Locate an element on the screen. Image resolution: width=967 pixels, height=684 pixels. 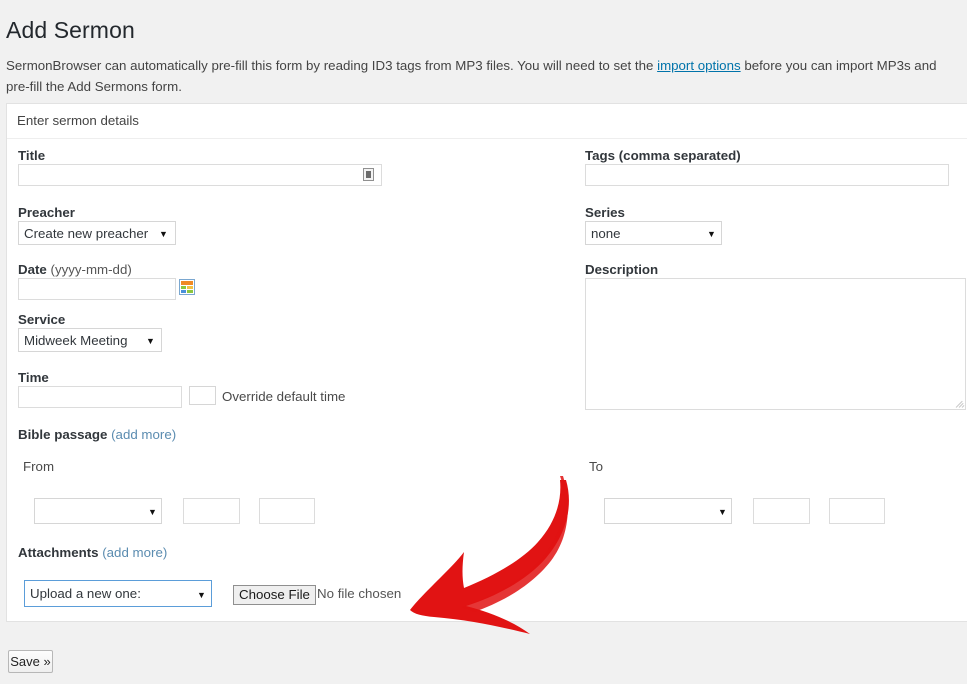
date-label: Date (yyyy-mm-dd) is located at coordinates (75, 269).